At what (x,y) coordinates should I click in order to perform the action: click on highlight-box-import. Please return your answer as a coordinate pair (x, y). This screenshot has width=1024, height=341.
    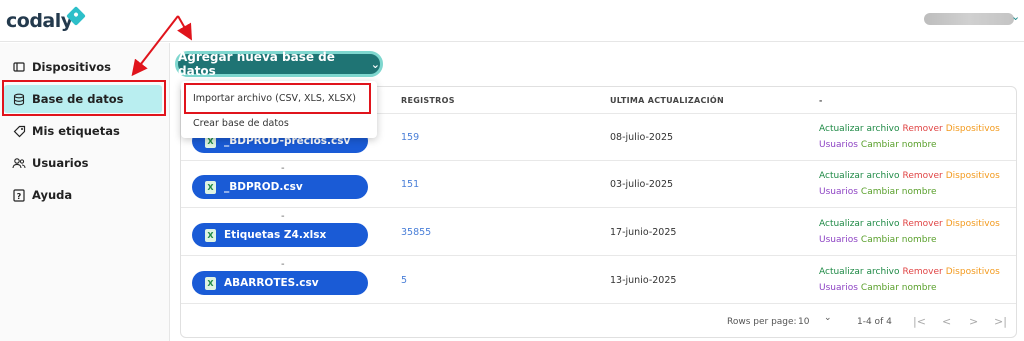
    Looking at the image, I should click on (277, 98).